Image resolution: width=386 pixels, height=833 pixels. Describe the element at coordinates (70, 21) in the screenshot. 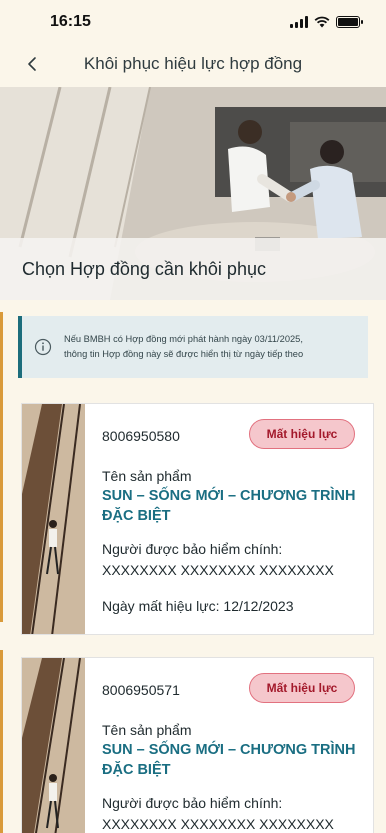

I see `status-time: 16:15` at that location.